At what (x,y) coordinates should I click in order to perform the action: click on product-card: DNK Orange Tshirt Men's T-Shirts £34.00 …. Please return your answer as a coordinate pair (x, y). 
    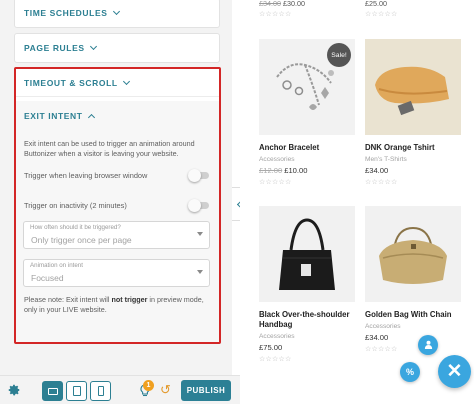
    Looking at the image, I should click on (413, 113).